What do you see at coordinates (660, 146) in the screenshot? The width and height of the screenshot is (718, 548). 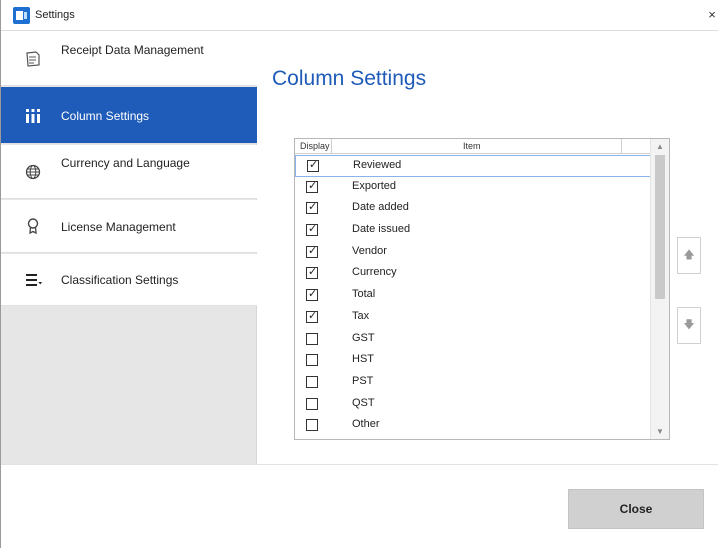 I see `scroll-up-arrow-icon: ▲` at bounding box center [660, 146].